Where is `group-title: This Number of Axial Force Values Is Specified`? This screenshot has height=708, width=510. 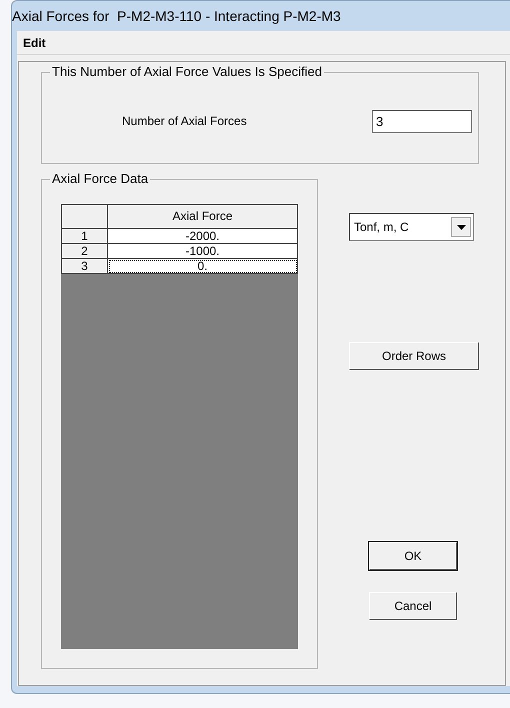
group-title: This Number of Axial Force Values Is Specified is located at coordinates (187, 72).